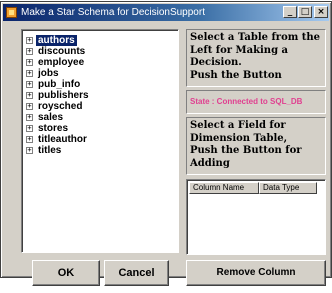 This screenshot has height=293, width=332. What do you see at coordinates (63, 95) in the screenshot?
I see `tree-item-label: publishers` at bounding box center [63, 95].